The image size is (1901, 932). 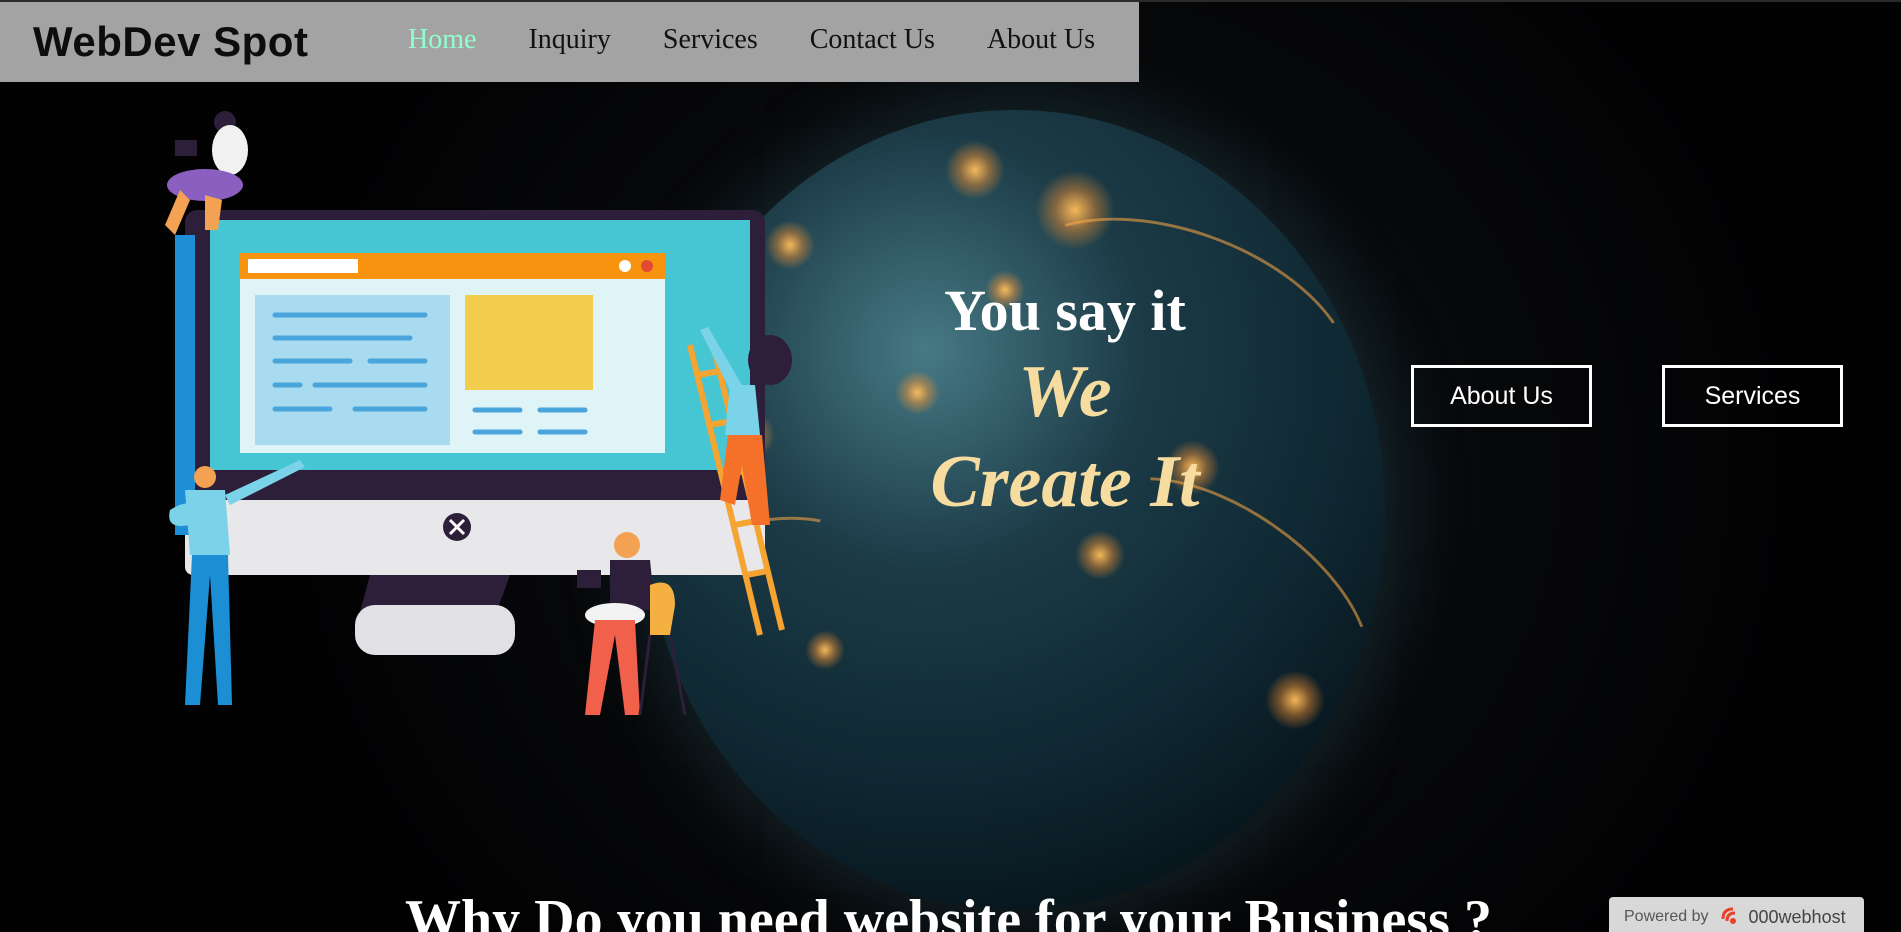 I want to click on powered-by-label: Powered by, so click(x=1666, y=916).